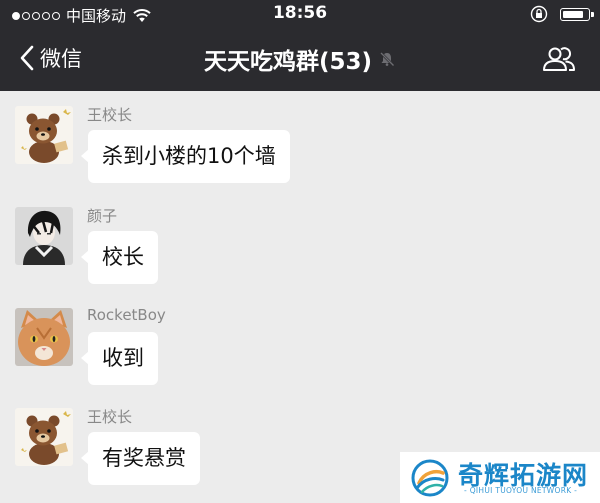  Describe the element at coordinates (577, 14) in the screenshot. I see `battery-icon` at that location.